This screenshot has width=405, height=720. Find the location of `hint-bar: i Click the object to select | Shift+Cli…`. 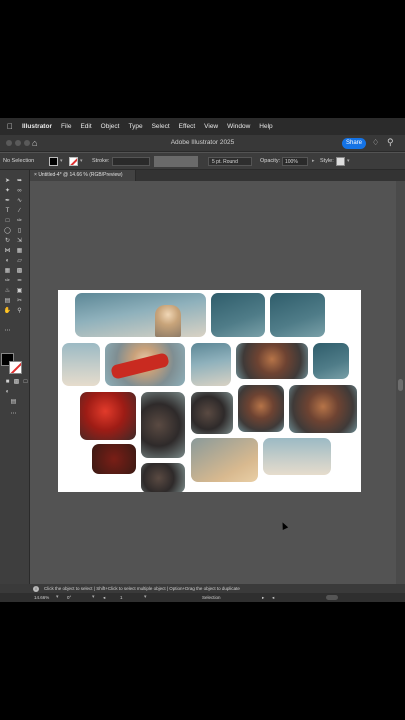

hint-bar: i Click the object to select | Shift+Cli… is located at coordinates (202, 588).